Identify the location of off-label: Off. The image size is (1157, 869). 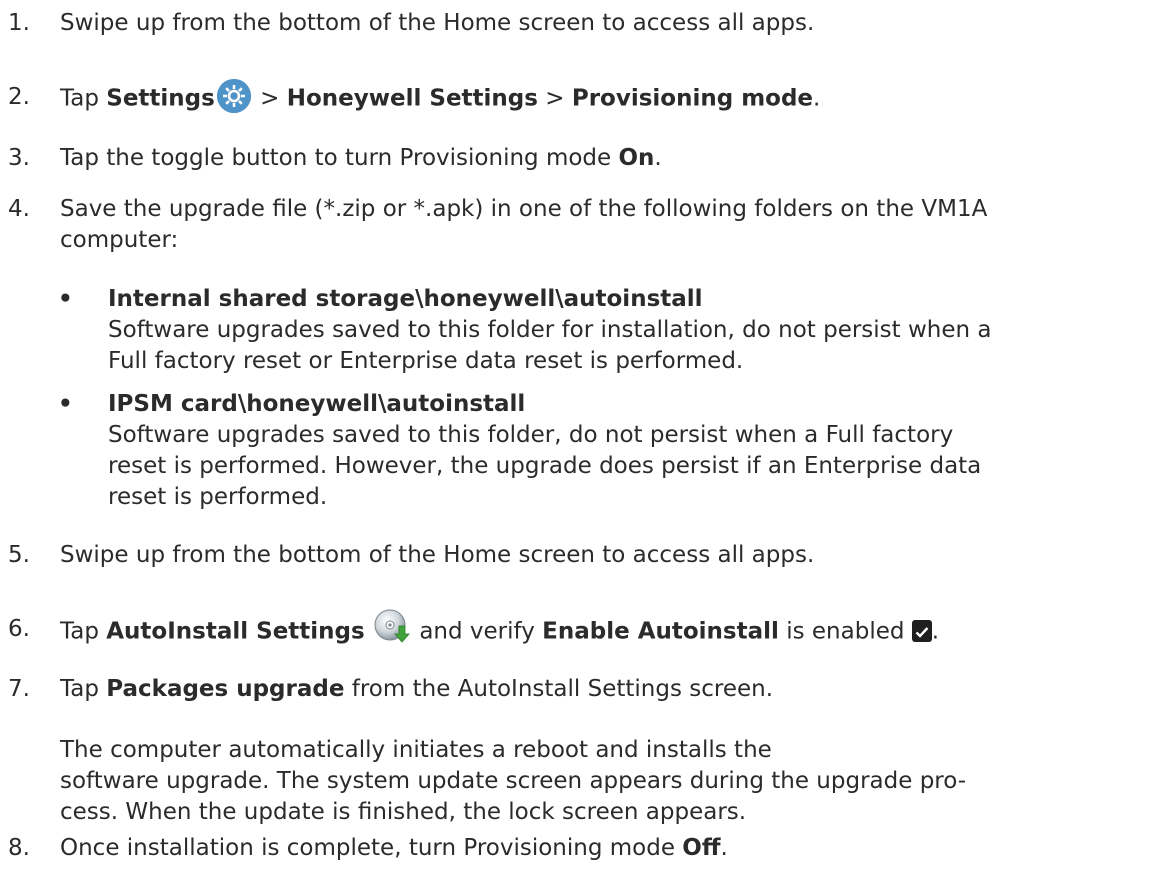
(701, 848).